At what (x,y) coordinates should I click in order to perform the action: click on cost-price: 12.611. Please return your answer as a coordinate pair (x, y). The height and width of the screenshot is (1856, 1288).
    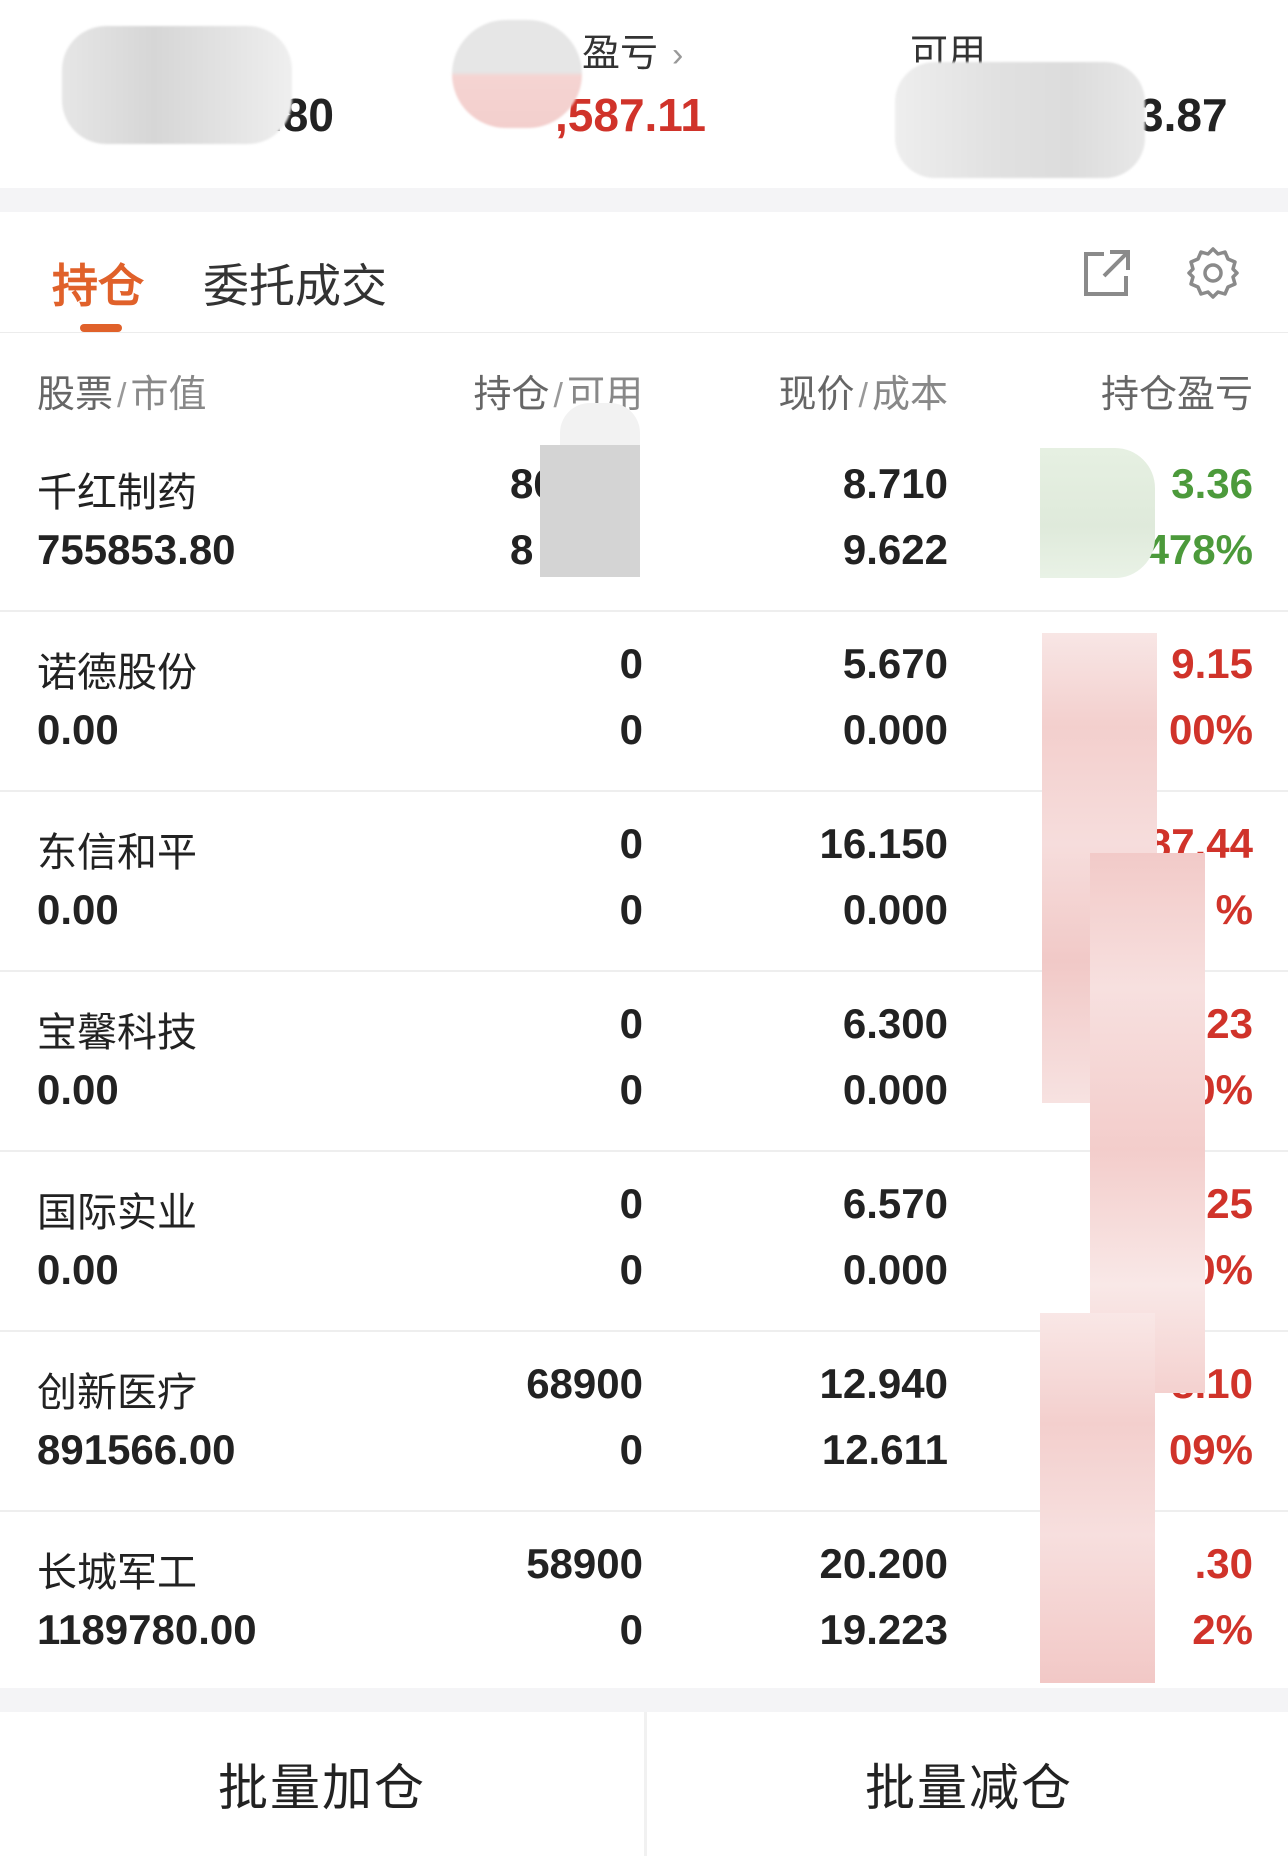
    Looking at the image, I should click on (884, 1449).